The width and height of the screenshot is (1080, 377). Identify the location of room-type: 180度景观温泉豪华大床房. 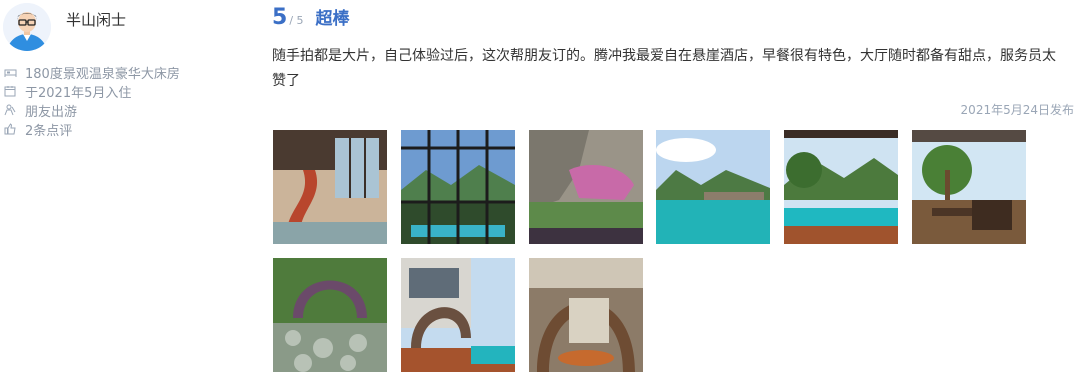
(102, 74).